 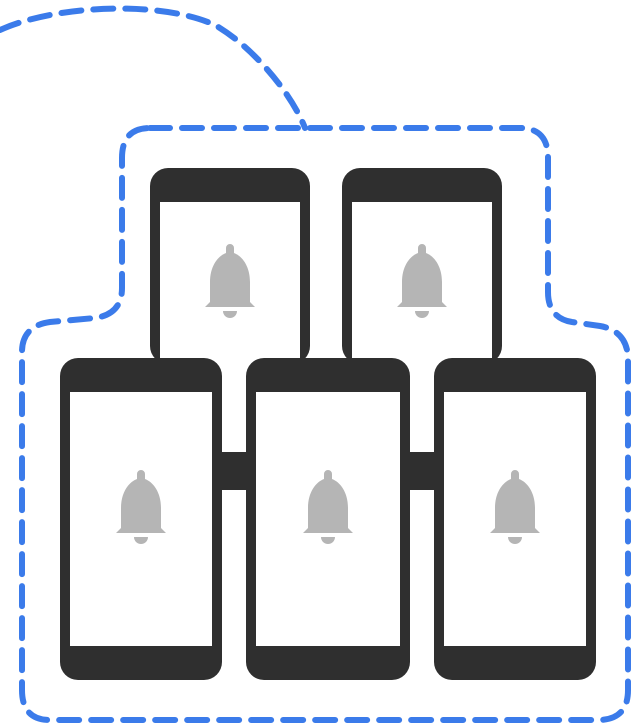 I want to click on dashed-connection-curve, so click(x=154, y=68).